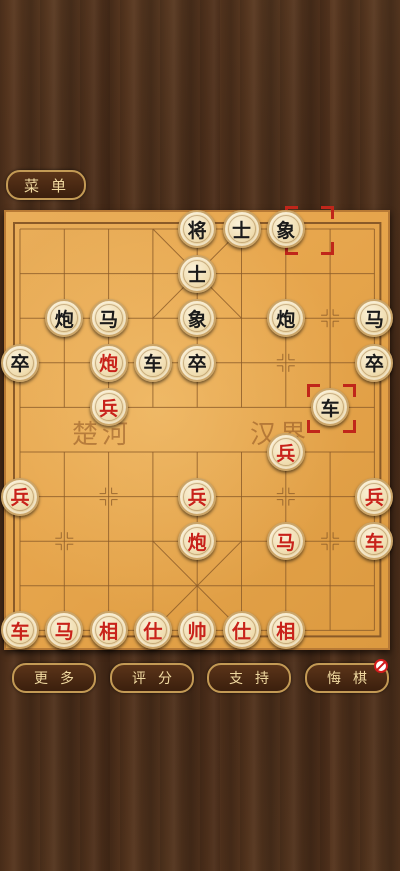  What do you see at coordinates (285, 229) in the screenshot?
I see `black-piece: 象` at bounding box center [285, 229].